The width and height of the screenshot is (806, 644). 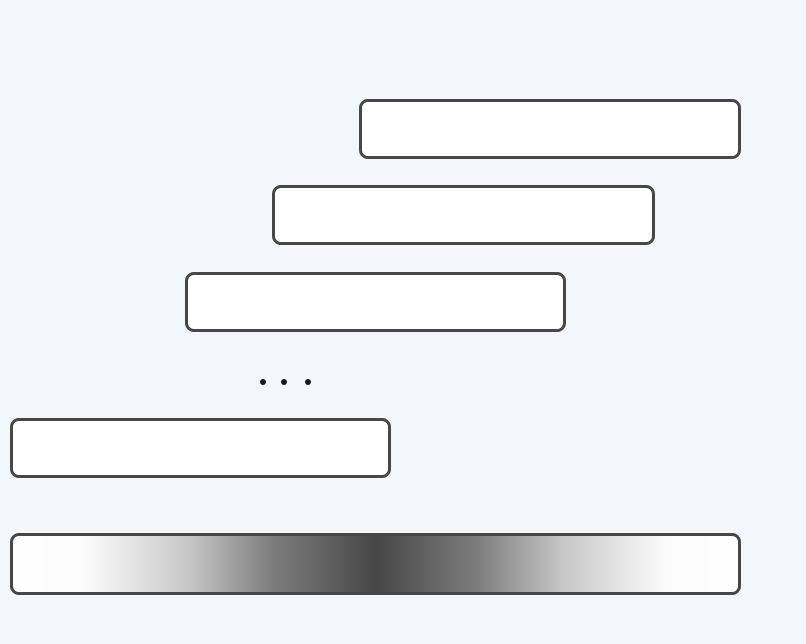 What do you see at coordinates (375, 564) in the screenshot?
I see `gradient-bar` at bounding box center [375, 564].